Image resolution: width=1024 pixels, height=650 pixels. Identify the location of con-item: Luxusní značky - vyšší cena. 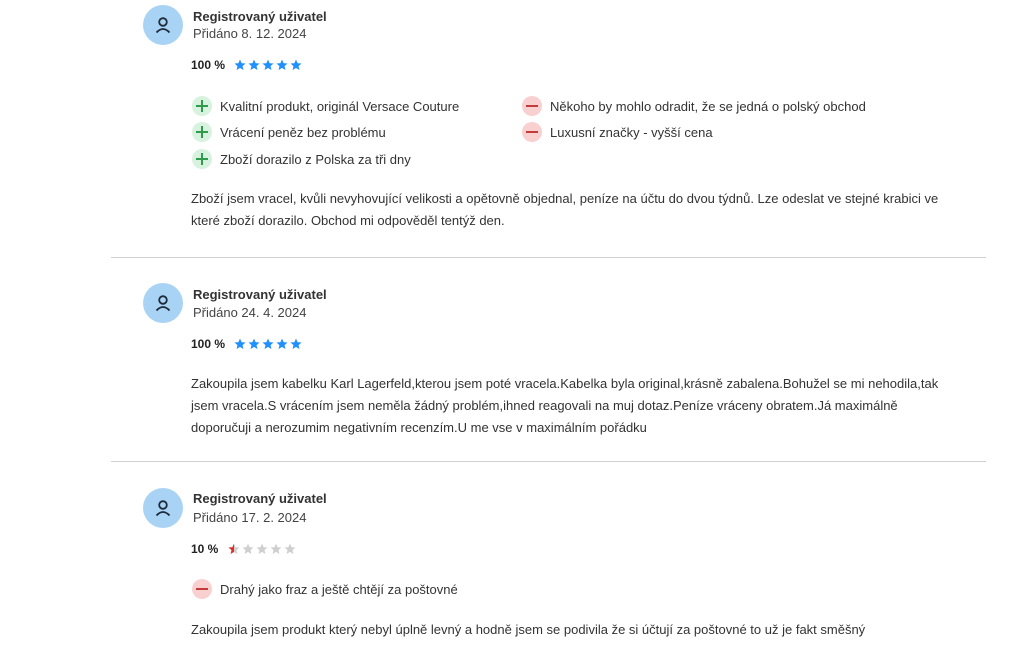
(617, 132).